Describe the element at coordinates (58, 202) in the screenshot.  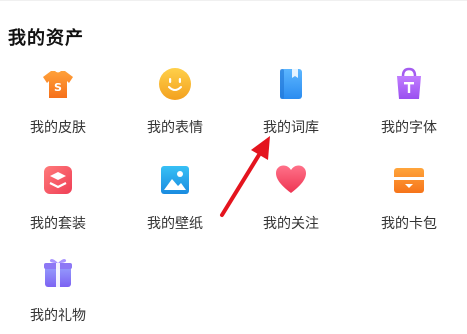
I see `asset-item-suit: 我的套装` at that location.